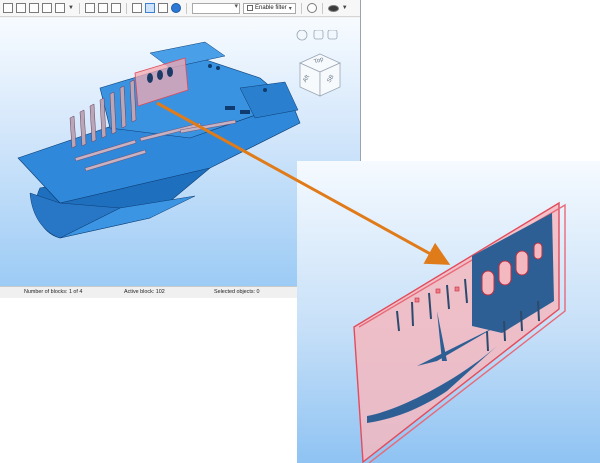 The width and height of the screenshot is (600, 463). I want to click on wireframe-icon, so click(137, 8).